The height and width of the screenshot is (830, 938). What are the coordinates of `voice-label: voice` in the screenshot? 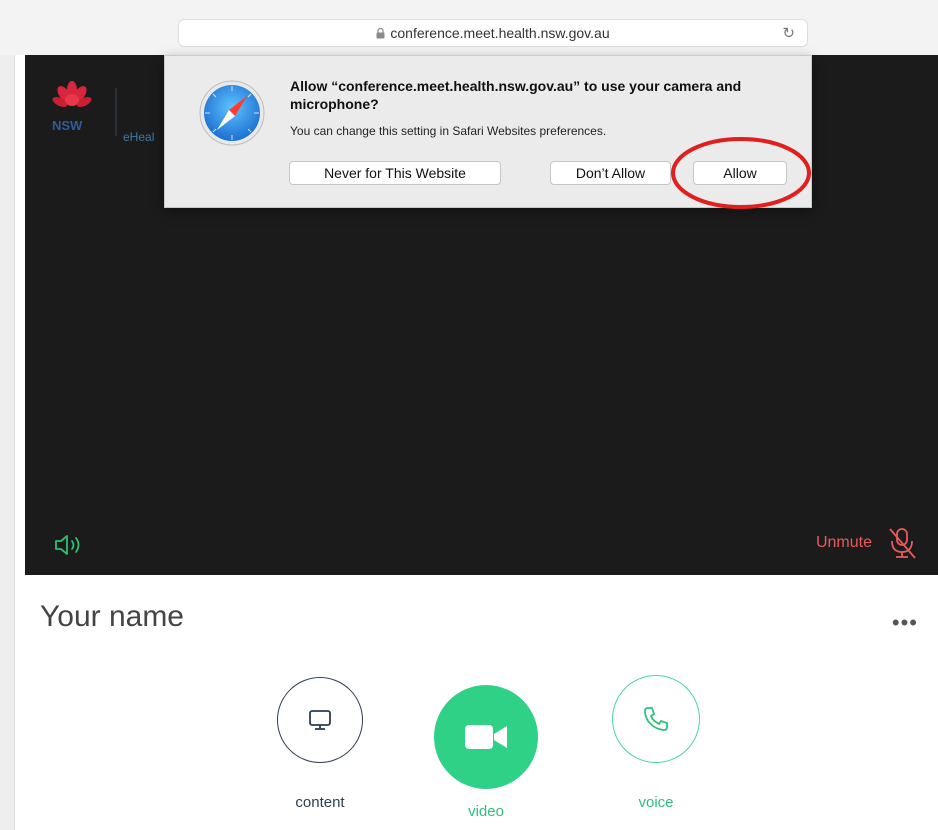 It's located at (656, 802).